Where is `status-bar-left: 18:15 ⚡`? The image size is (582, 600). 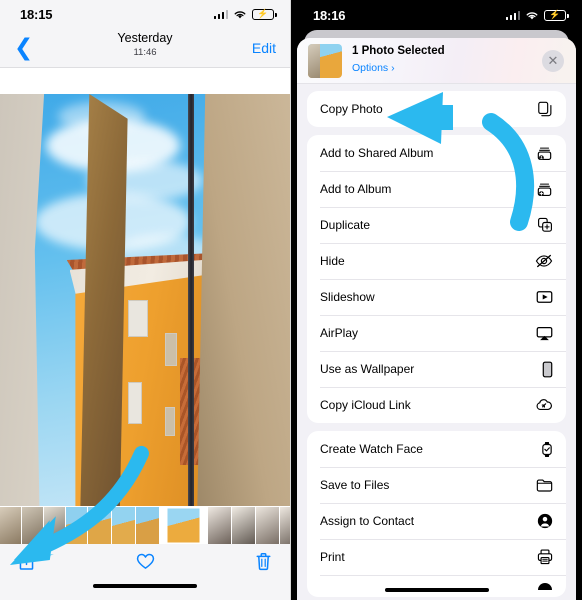
status-bar-left: 18:15 ⚡ is located at coordinates (145, 14).